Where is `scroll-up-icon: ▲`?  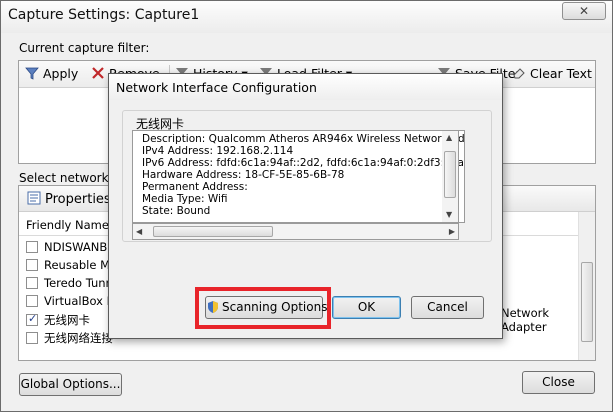 scroll-up-icon: ▲ is located at coordinates (449, 137).